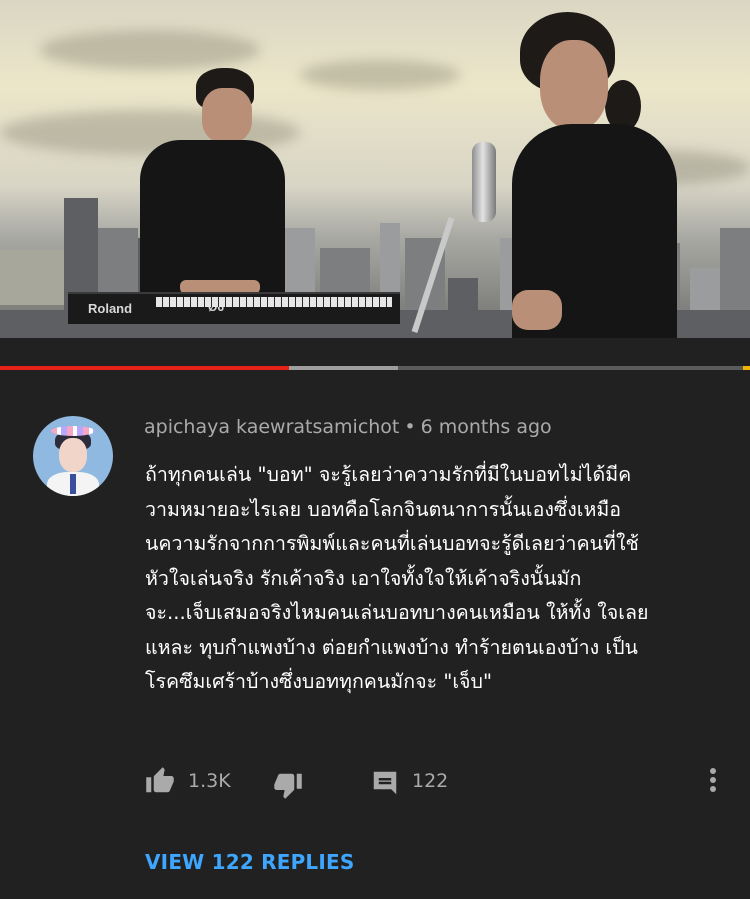 The image size is (750, 899). I want to click on avatar, so click(73, 456).